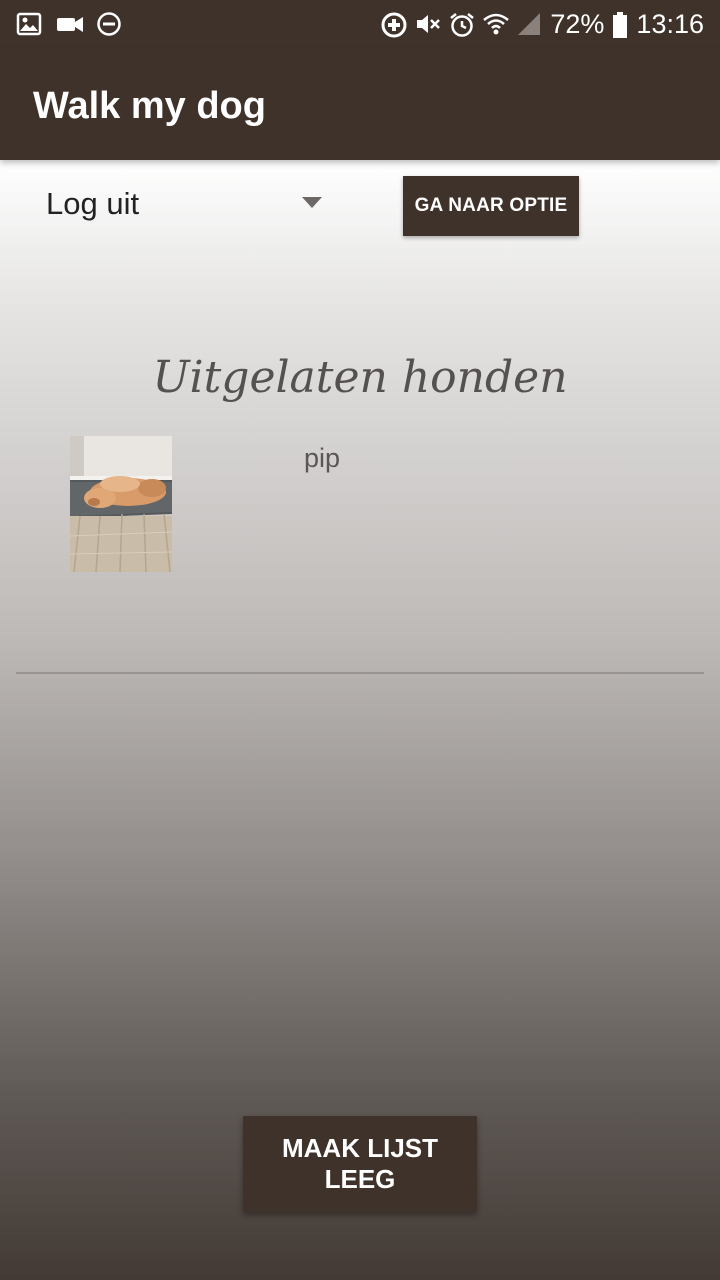 This screenshot has height=1280, width=720. What do you see at coordinates (312, 202) in the screenshot?
I see `dropdown-arrow-icon` at bounding box center [312, 202].